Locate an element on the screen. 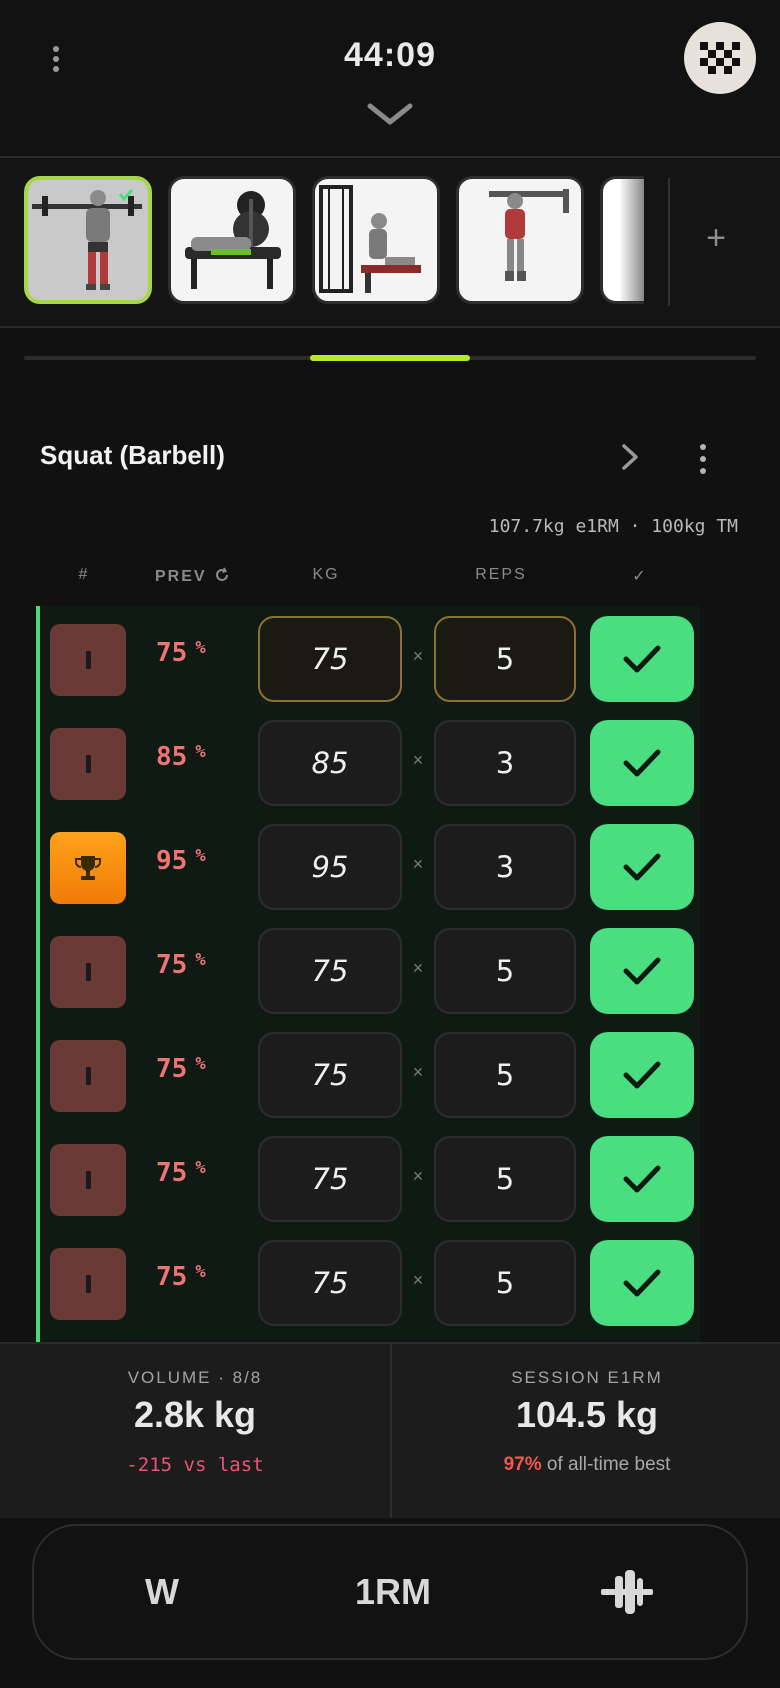 Image resolution: width=780 pixels, height=1688 pixels. toolbar-pill: W 1RM is located at coordinates (390, 1592).